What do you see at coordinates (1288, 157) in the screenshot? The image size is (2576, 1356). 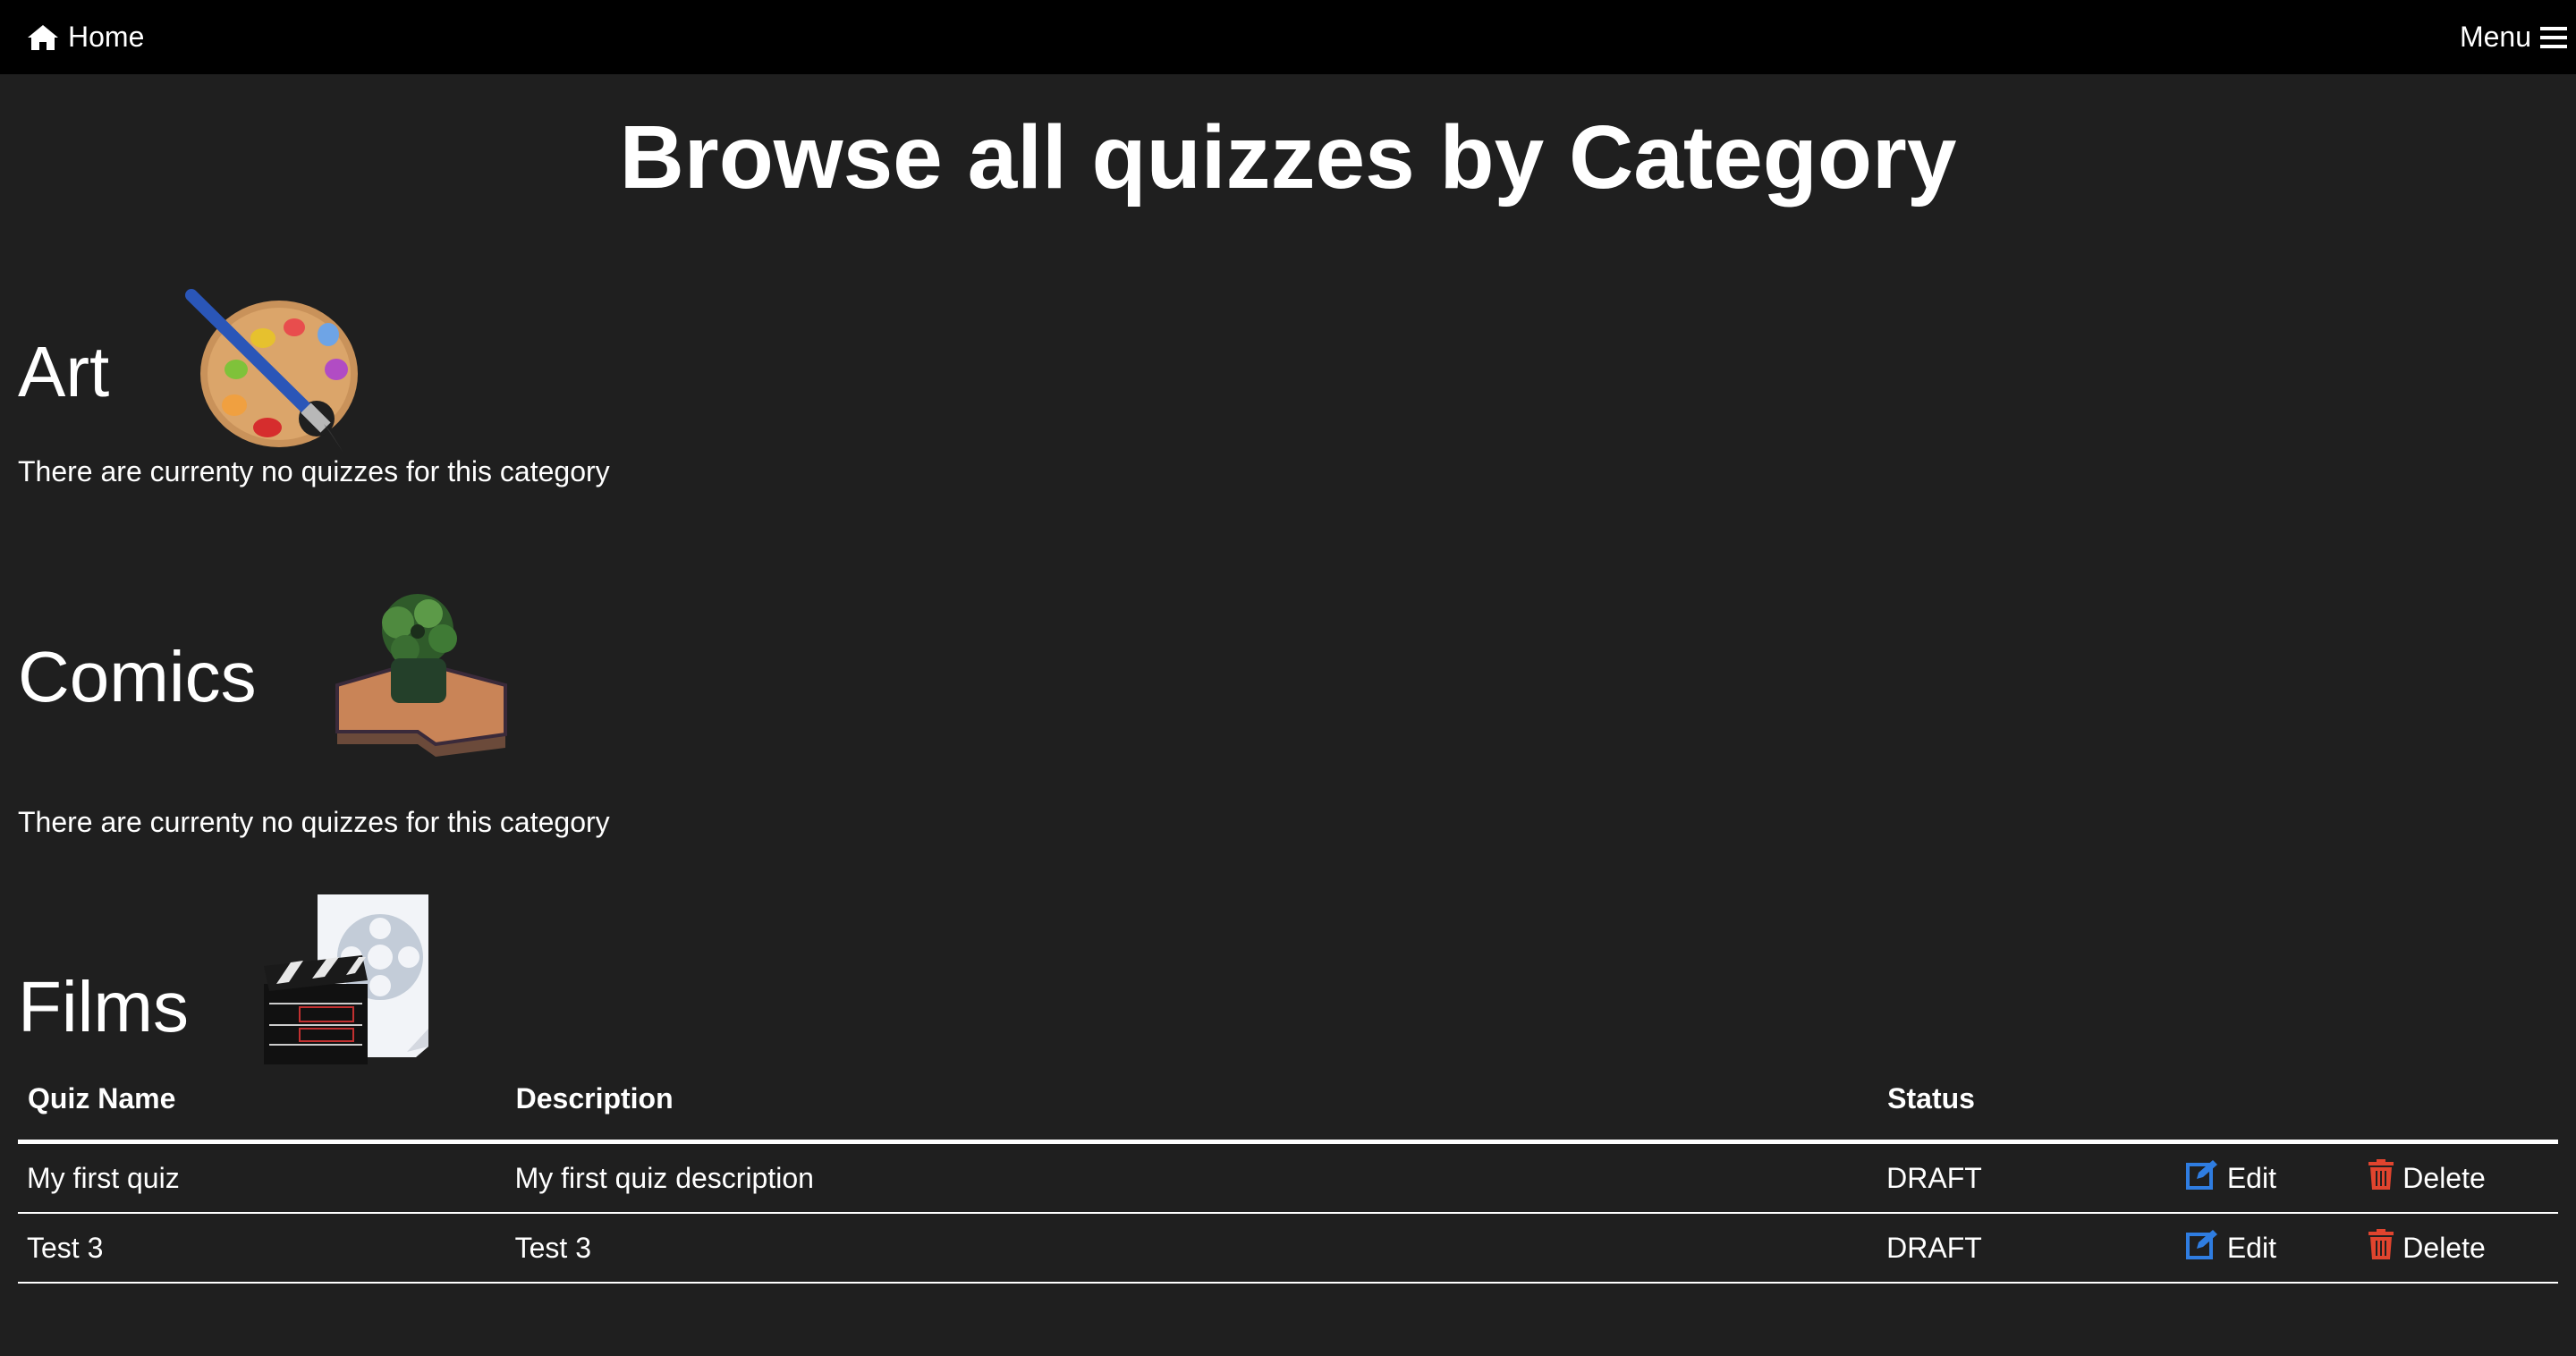 I see `page-title: Browse all quizzes by Category` at bounding box center [1288, 157].